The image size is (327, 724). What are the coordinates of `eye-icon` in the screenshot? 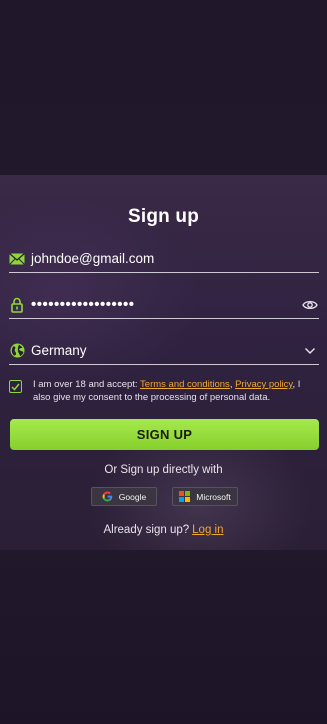 It's located at (310, 305).